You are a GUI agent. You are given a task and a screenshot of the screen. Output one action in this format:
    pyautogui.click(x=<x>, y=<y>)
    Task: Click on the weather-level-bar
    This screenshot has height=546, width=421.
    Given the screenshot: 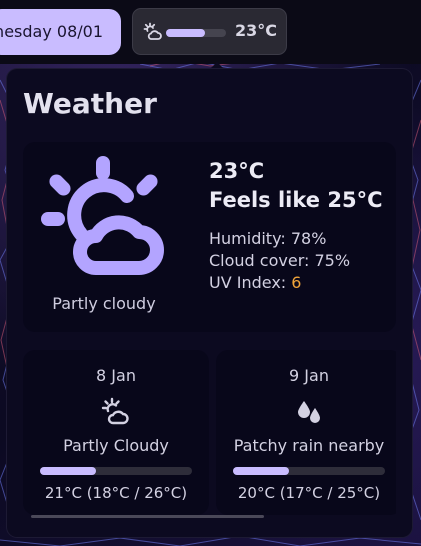 What is the action you would take?
    pyautogui.click(x=196, y=33)
    